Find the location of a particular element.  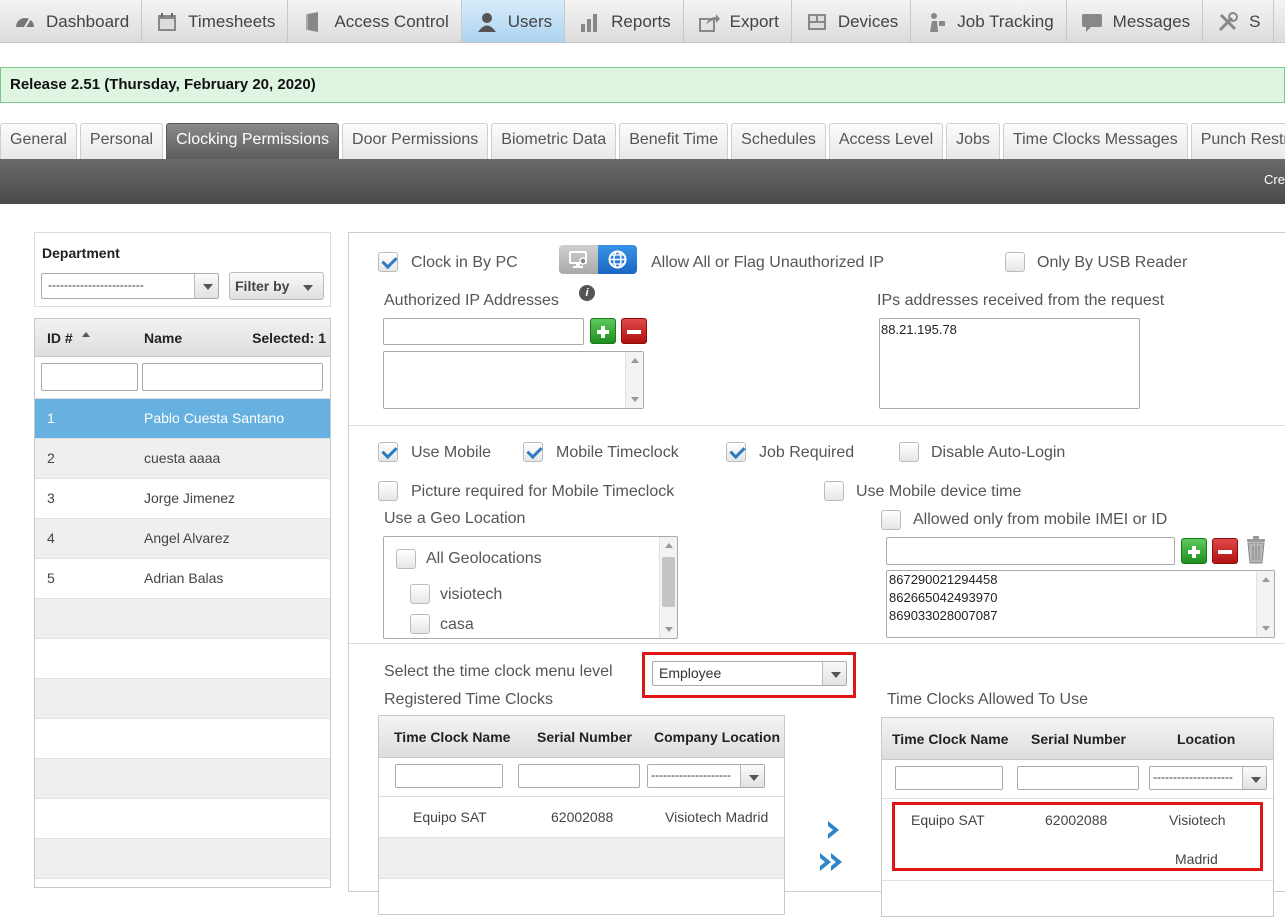

registered-clocks-label: Registered Time Clocks is located at coordinates (468, 699).